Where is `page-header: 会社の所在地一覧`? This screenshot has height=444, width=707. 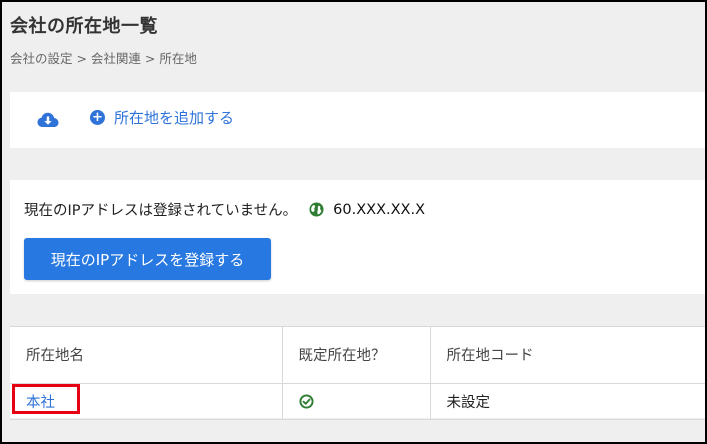 page-header: 会社の所在地一覧 is located at coordinates (84, 25).